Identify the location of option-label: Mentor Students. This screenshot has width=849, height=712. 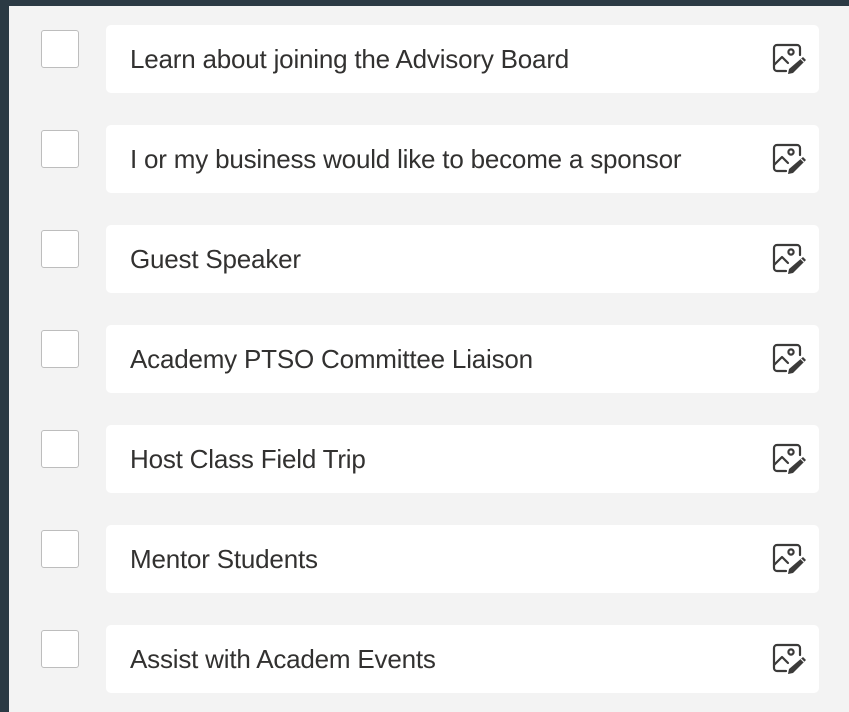
(224, 559).